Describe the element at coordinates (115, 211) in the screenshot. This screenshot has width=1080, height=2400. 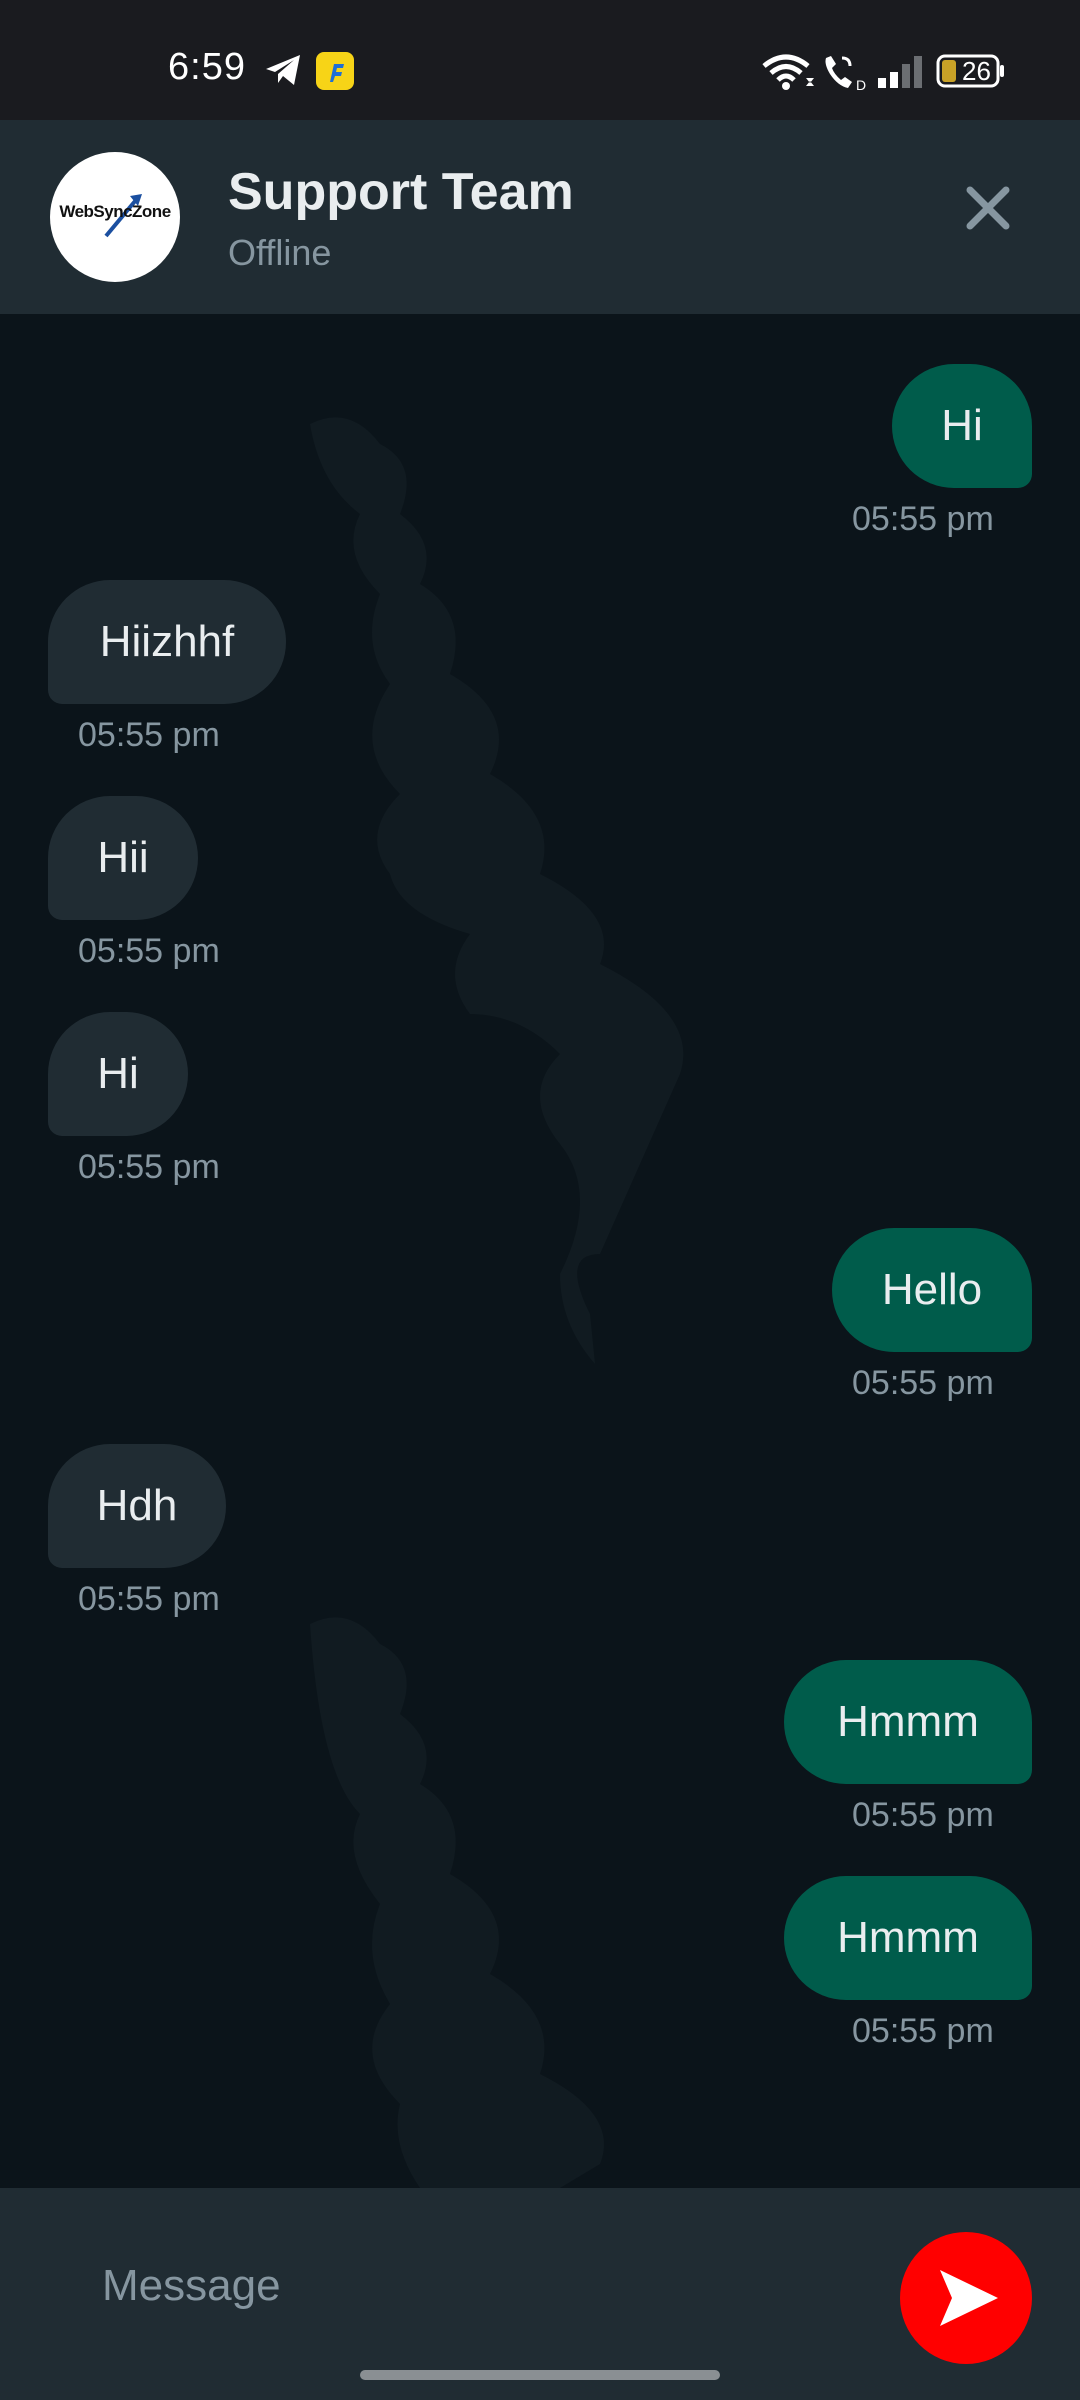
I see `avatar-logo-text: WebSyncZone` at that location.